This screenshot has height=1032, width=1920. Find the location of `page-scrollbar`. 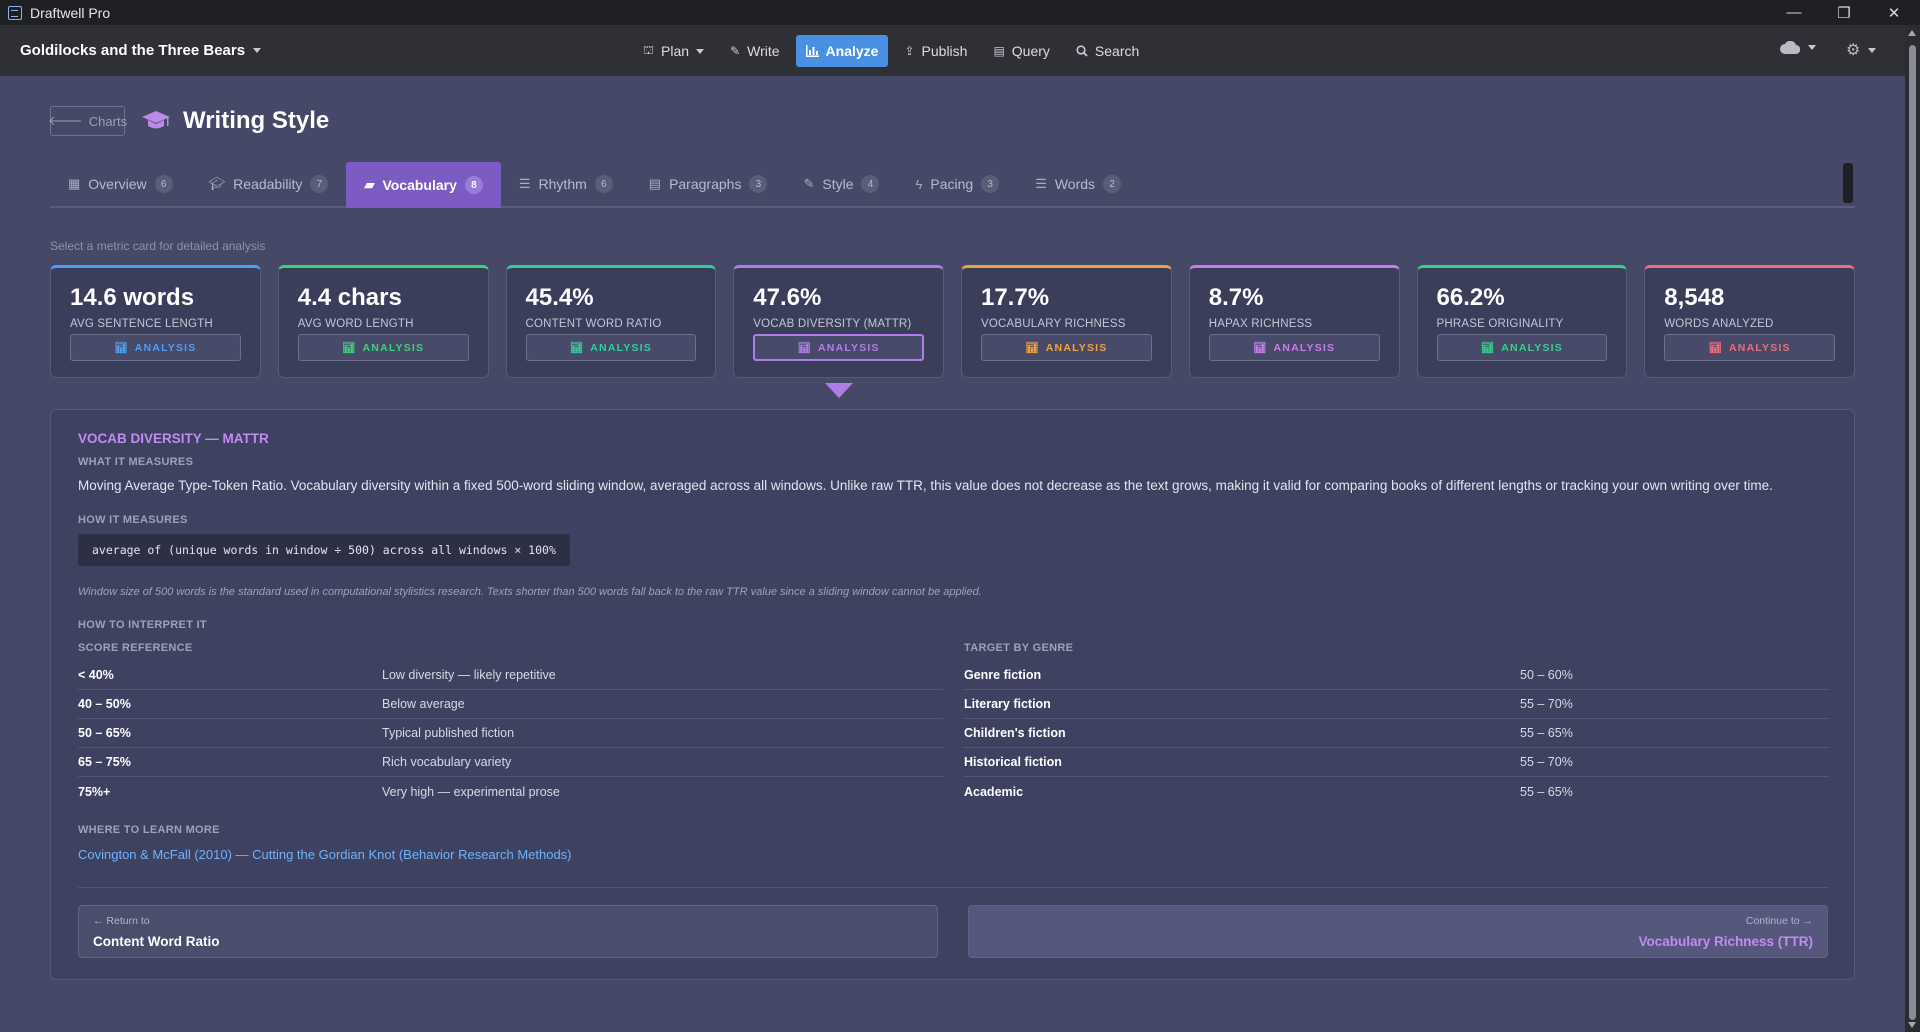

page-scrollbar is located at coordinates (1912, 528).